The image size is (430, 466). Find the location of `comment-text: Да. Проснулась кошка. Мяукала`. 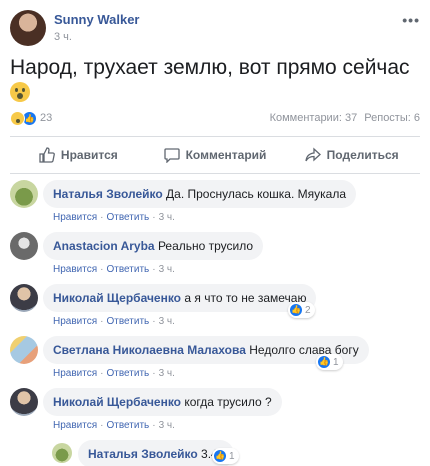

comment-text: Да. Проснулась кошка. Мяукала is located at coordinates (256, 194).